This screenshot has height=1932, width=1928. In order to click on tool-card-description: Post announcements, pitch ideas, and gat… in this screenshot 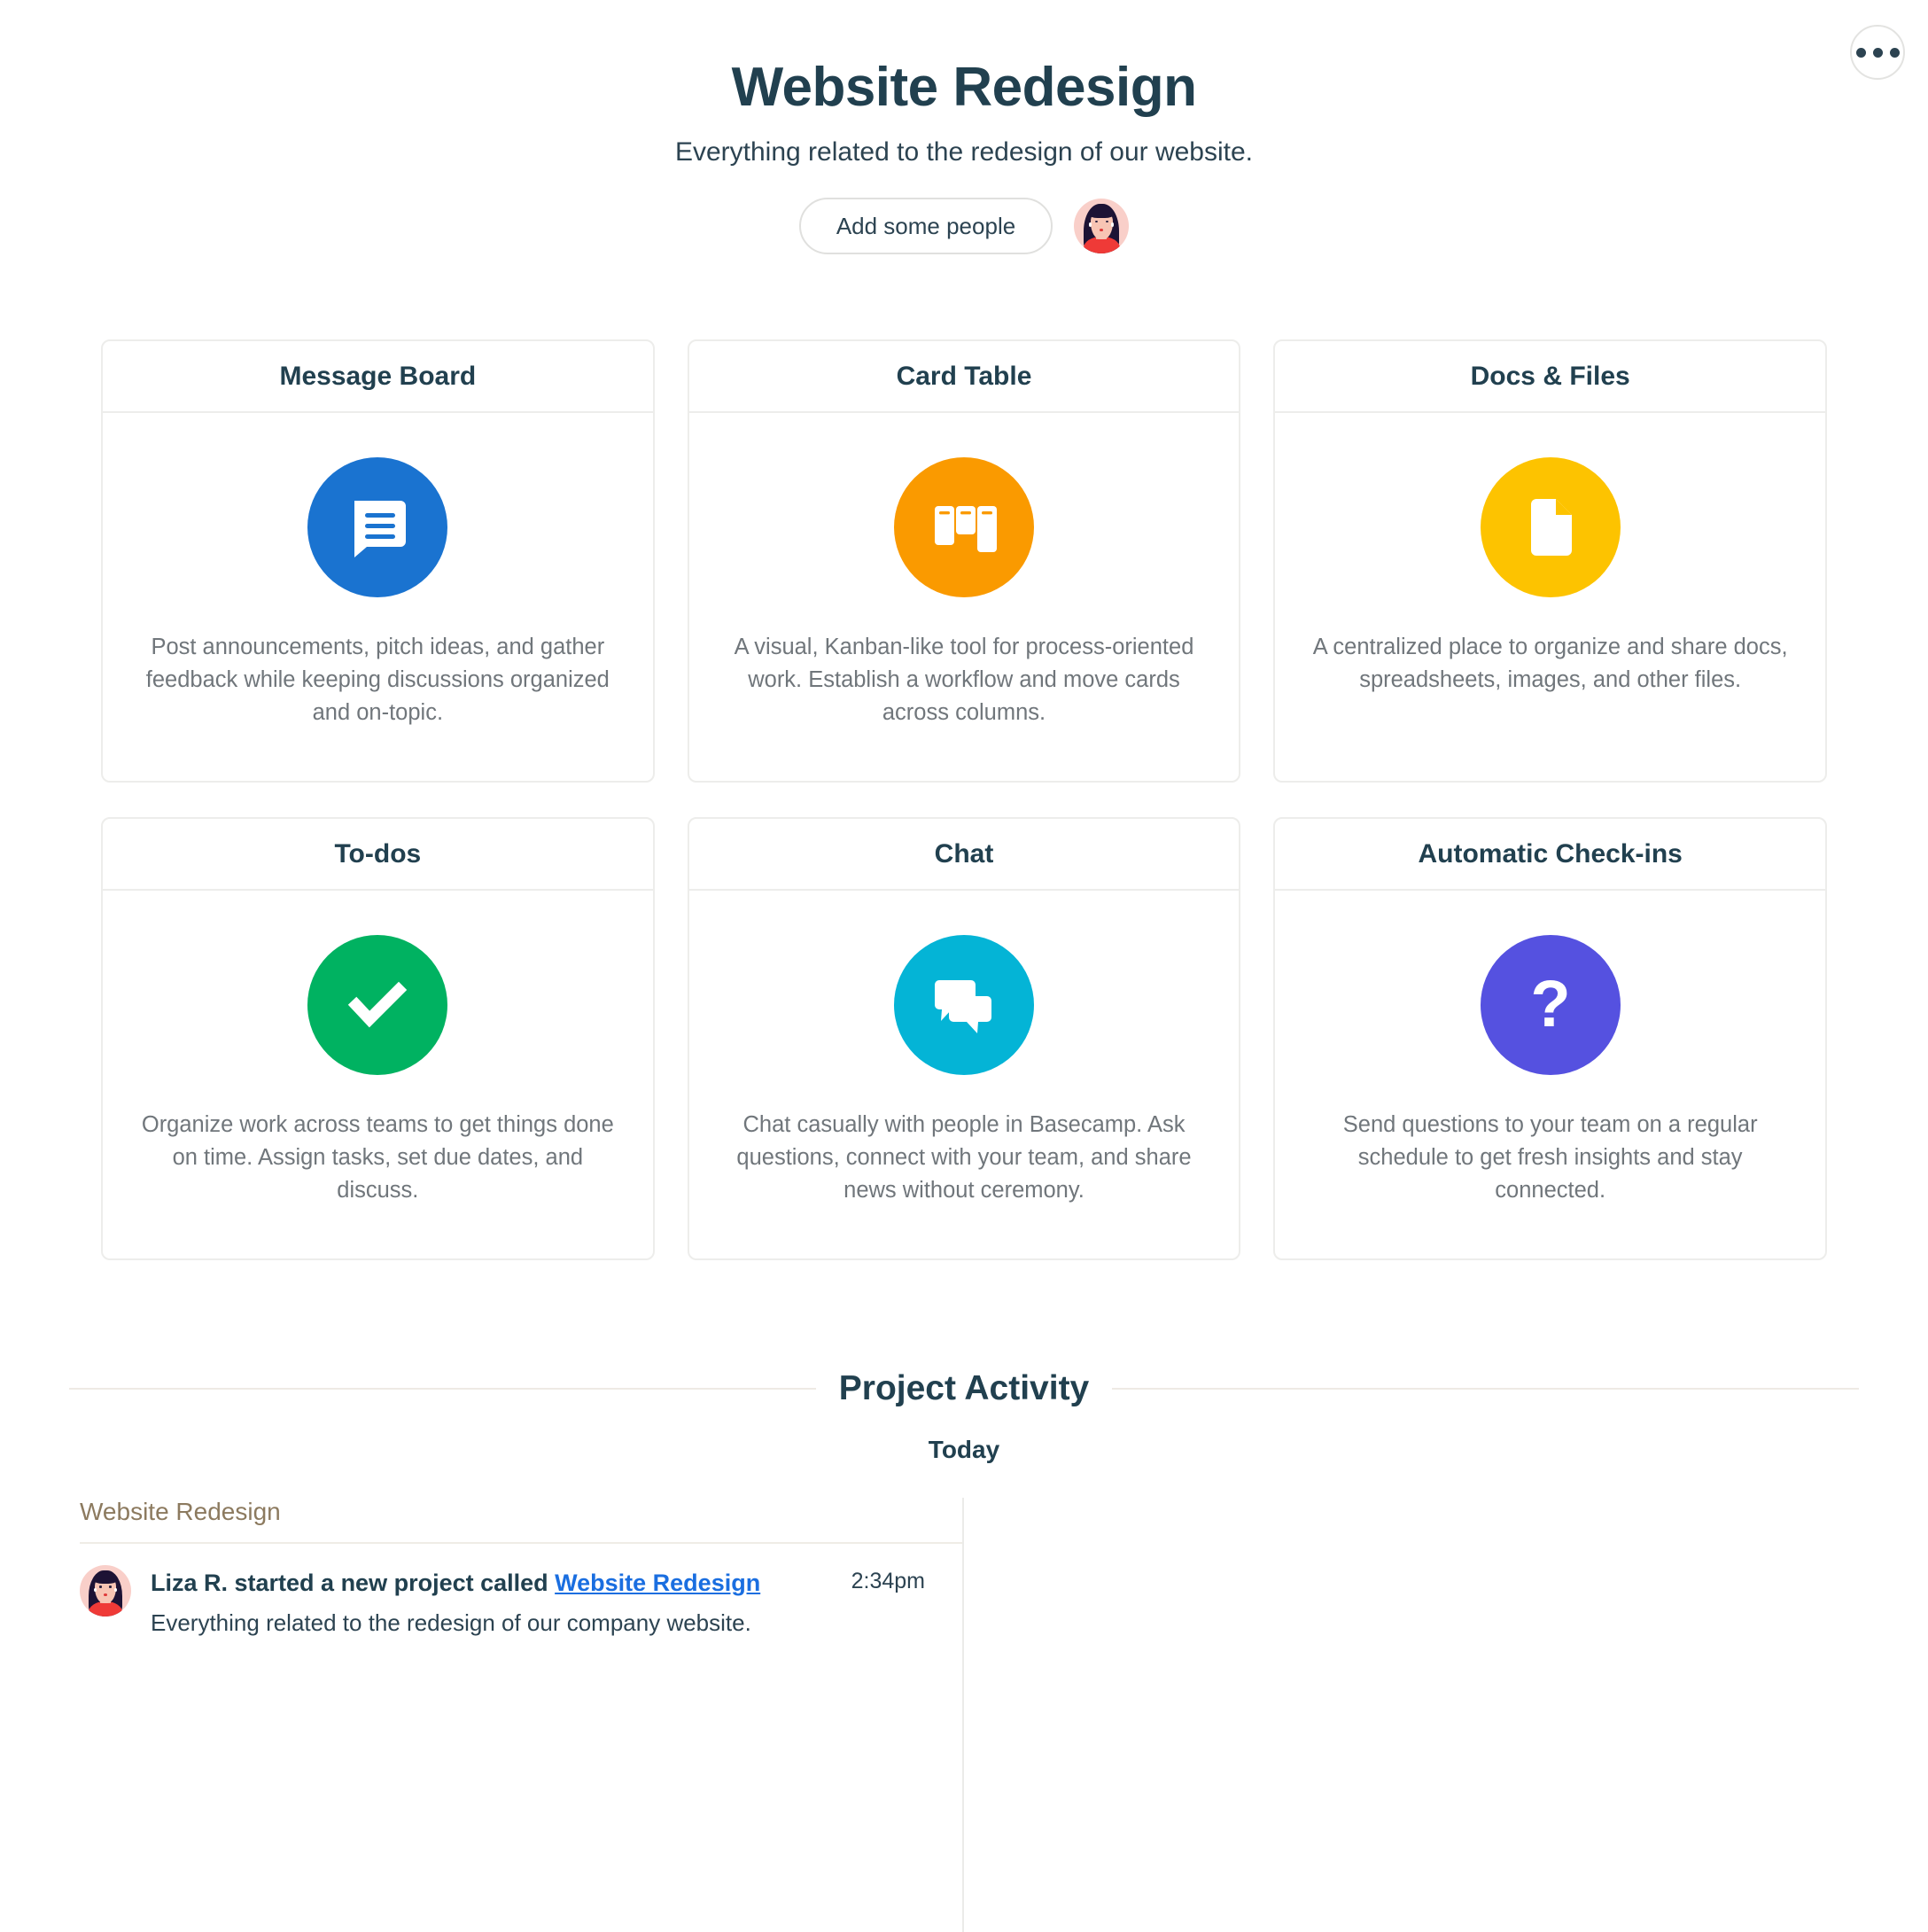, I will do `click(377, 680)`.